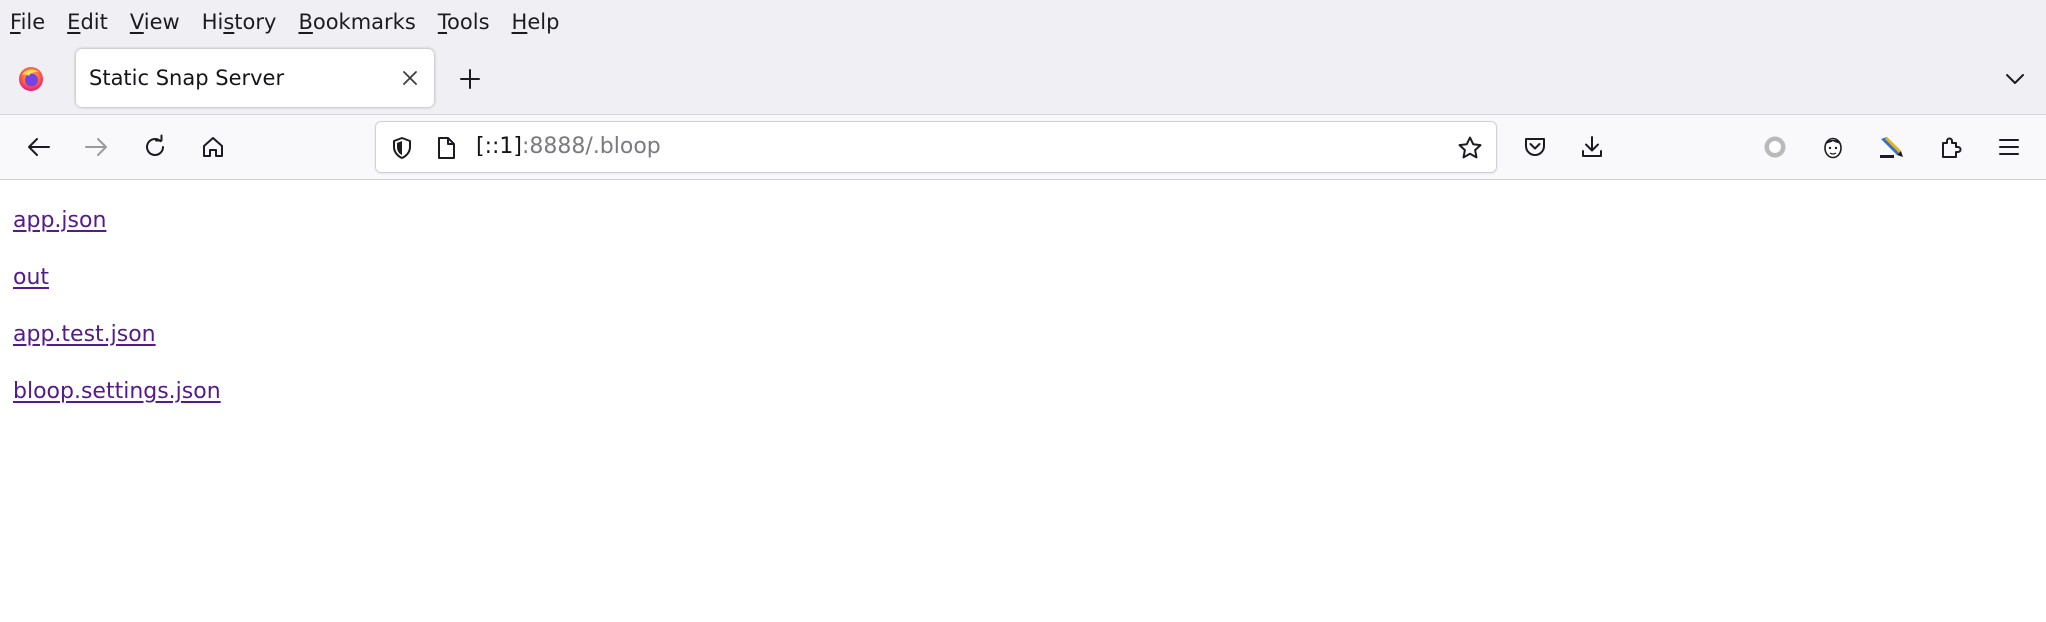 The width and height of the screenshot is (2046, 622). I want to click on hamburger-menu-icon, so click(2009, 147).